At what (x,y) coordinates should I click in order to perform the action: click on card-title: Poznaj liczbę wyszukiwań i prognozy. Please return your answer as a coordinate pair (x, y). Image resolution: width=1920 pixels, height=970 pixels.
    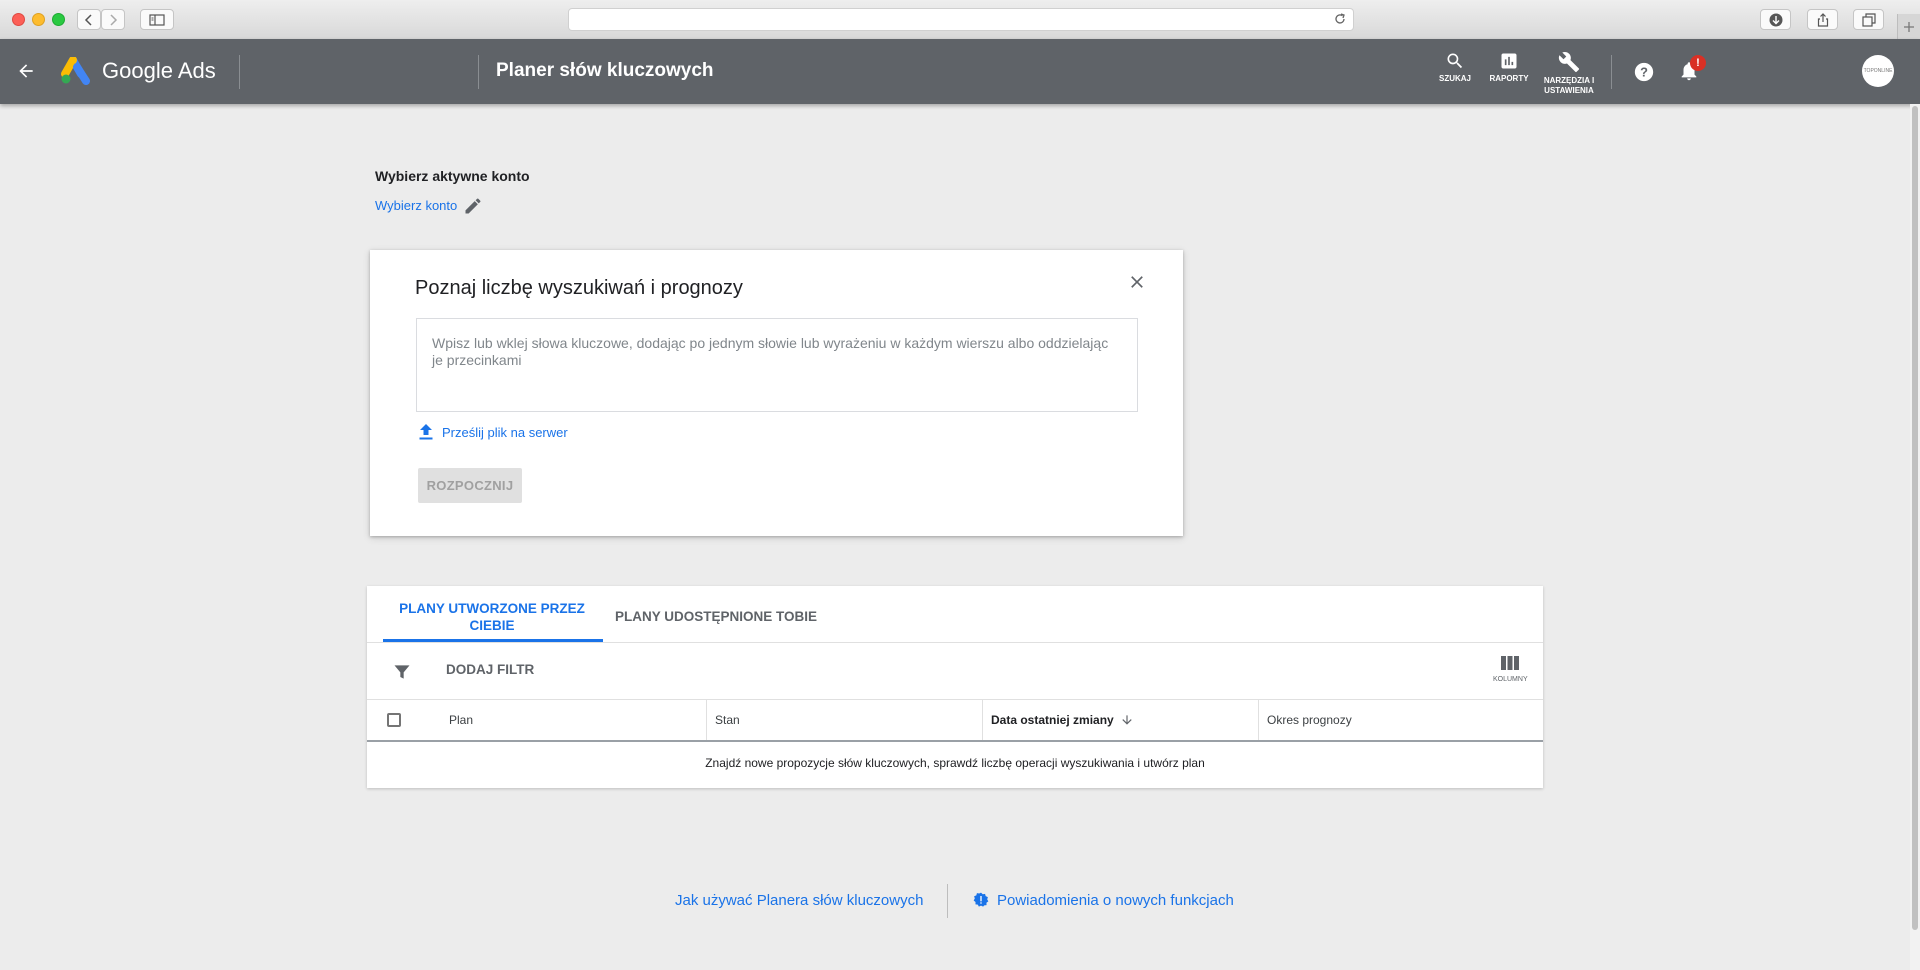
    Looking at the image, I should click on (579, 288).